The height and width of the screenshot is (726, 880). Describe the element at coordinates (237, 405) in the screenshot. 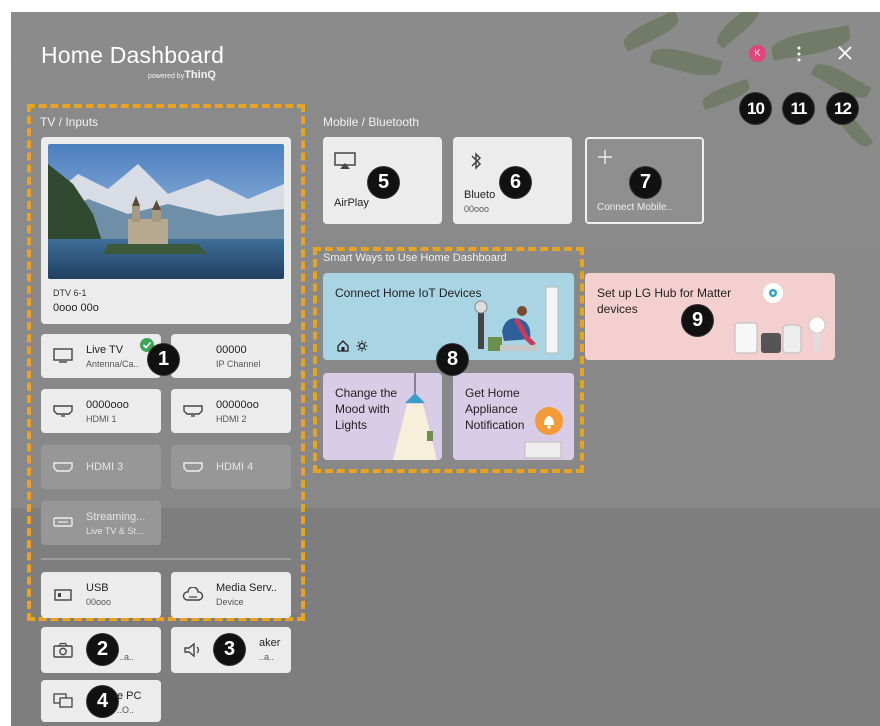

I see `input-label: 00000oo` at that location.